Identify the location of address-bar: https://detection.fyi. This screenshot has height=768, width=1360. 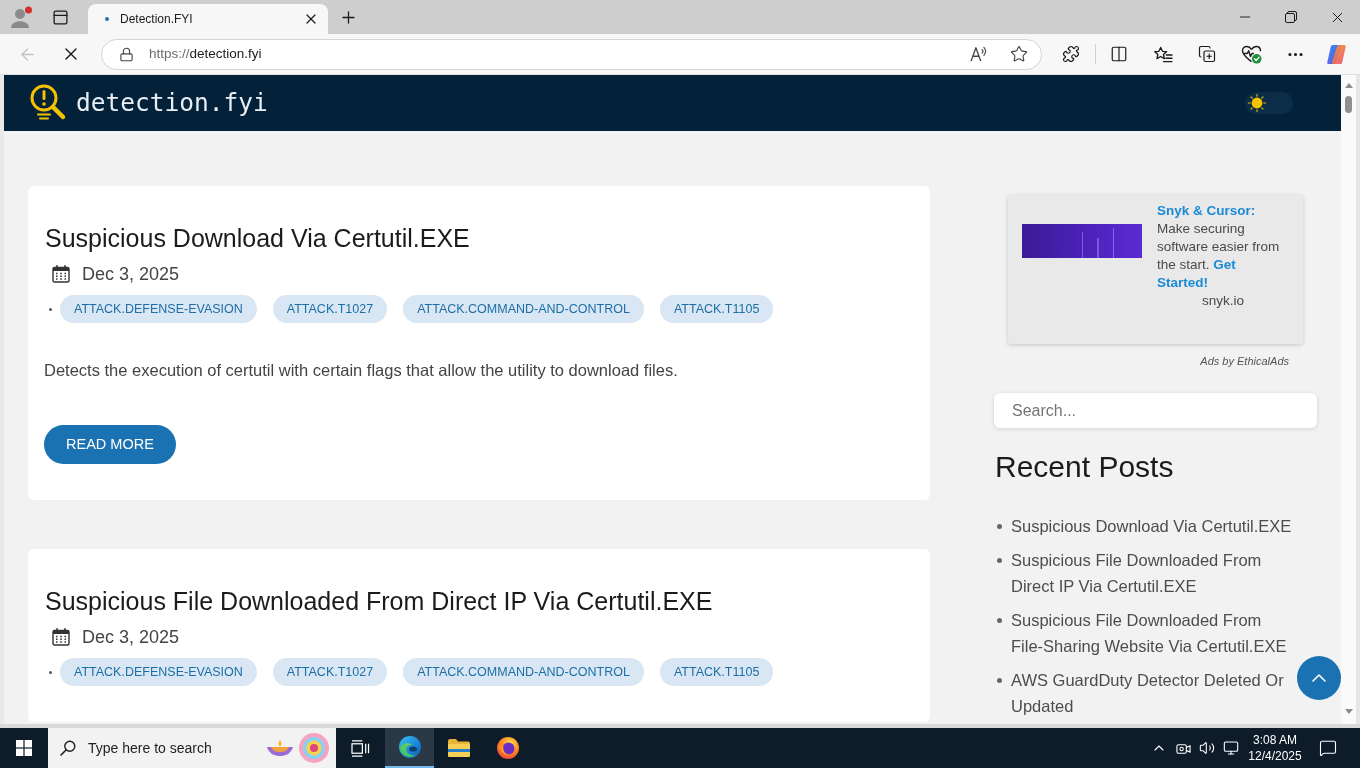
(571, 54).